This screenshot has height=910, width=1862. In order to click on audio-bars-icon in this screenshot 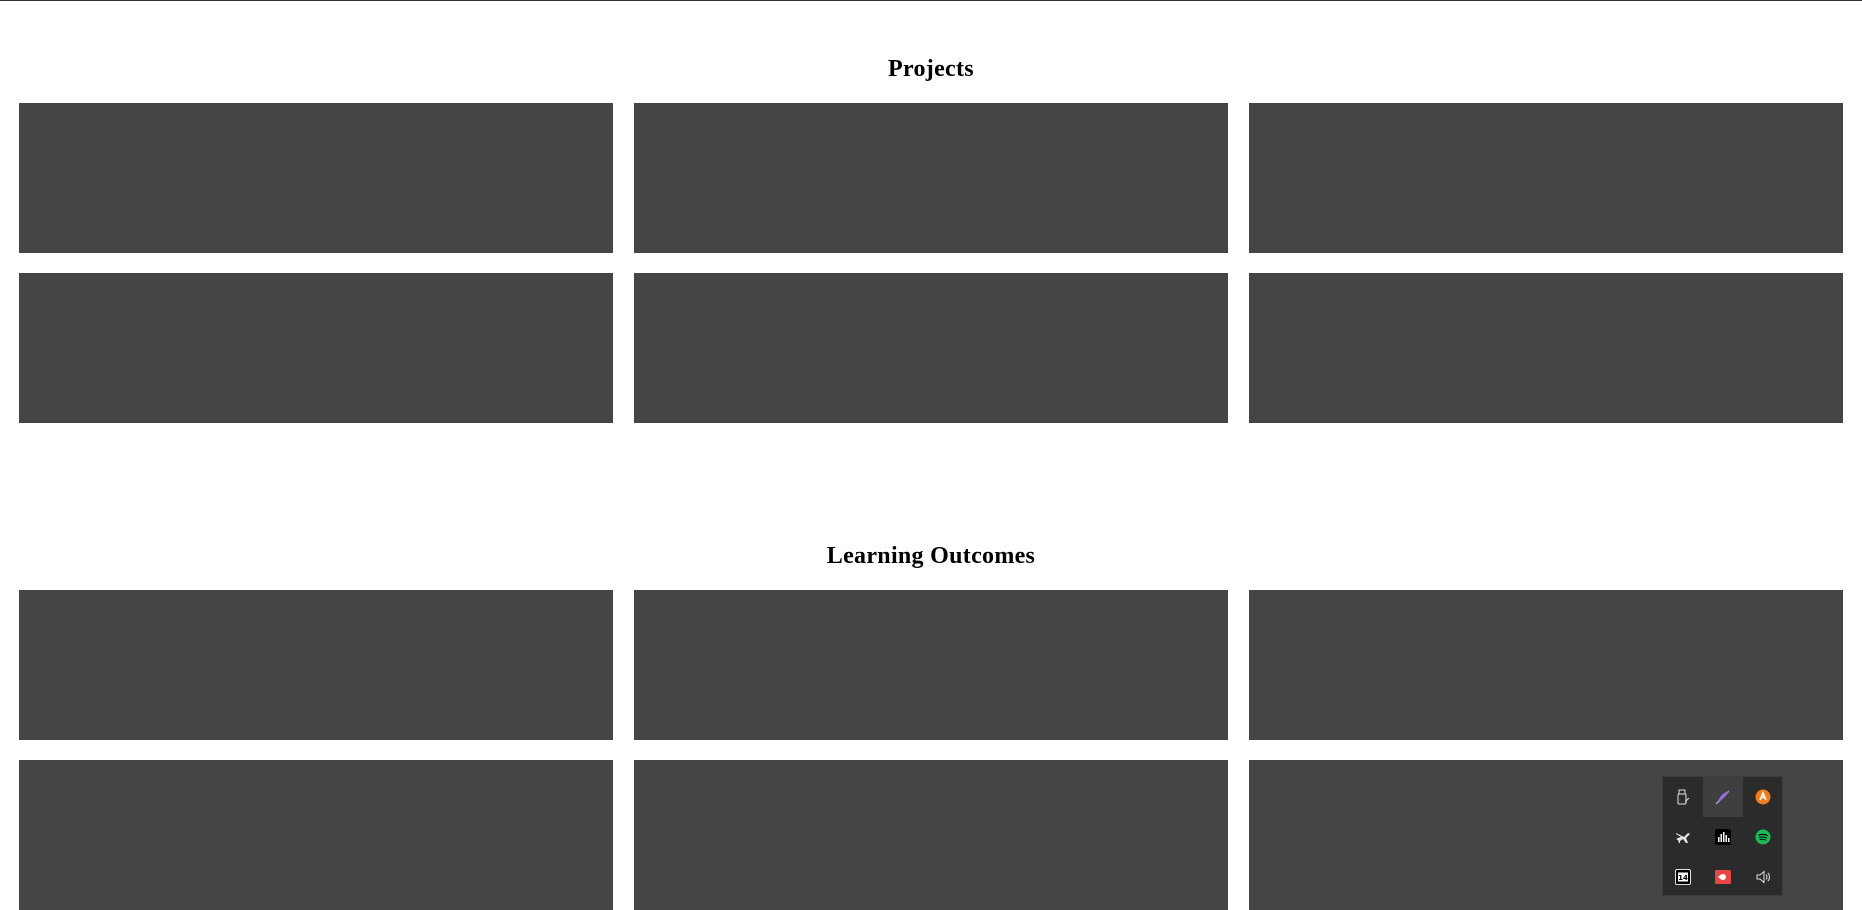, I will do `click(1723, 837)`.